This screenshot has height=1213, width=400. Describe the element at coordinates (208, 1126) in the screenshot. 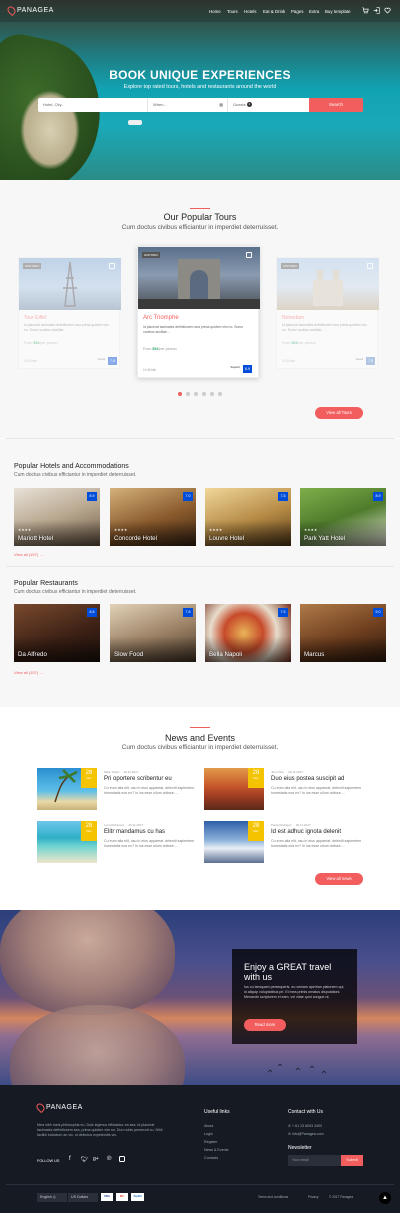

I see `footer-link-about: About` at that location.